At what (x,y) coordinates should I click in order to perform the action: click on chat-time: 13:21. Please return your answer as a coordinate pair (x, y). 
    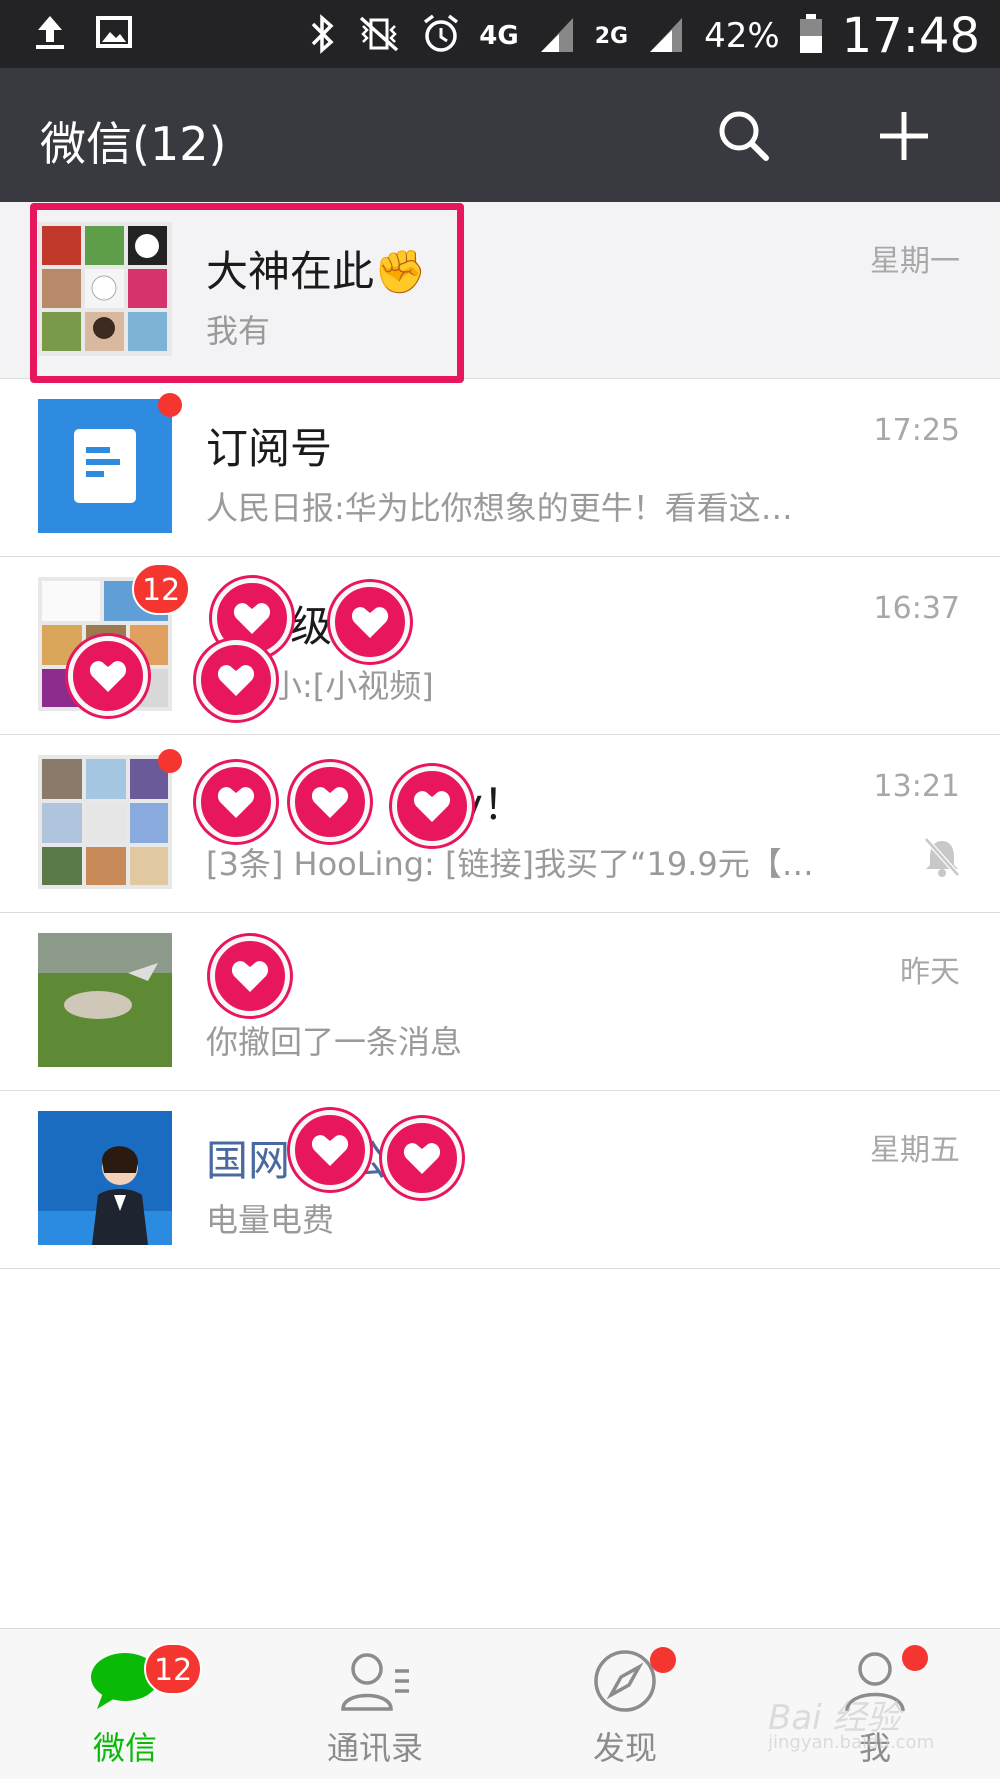
    Looking at the image, I should click on (916, 786).